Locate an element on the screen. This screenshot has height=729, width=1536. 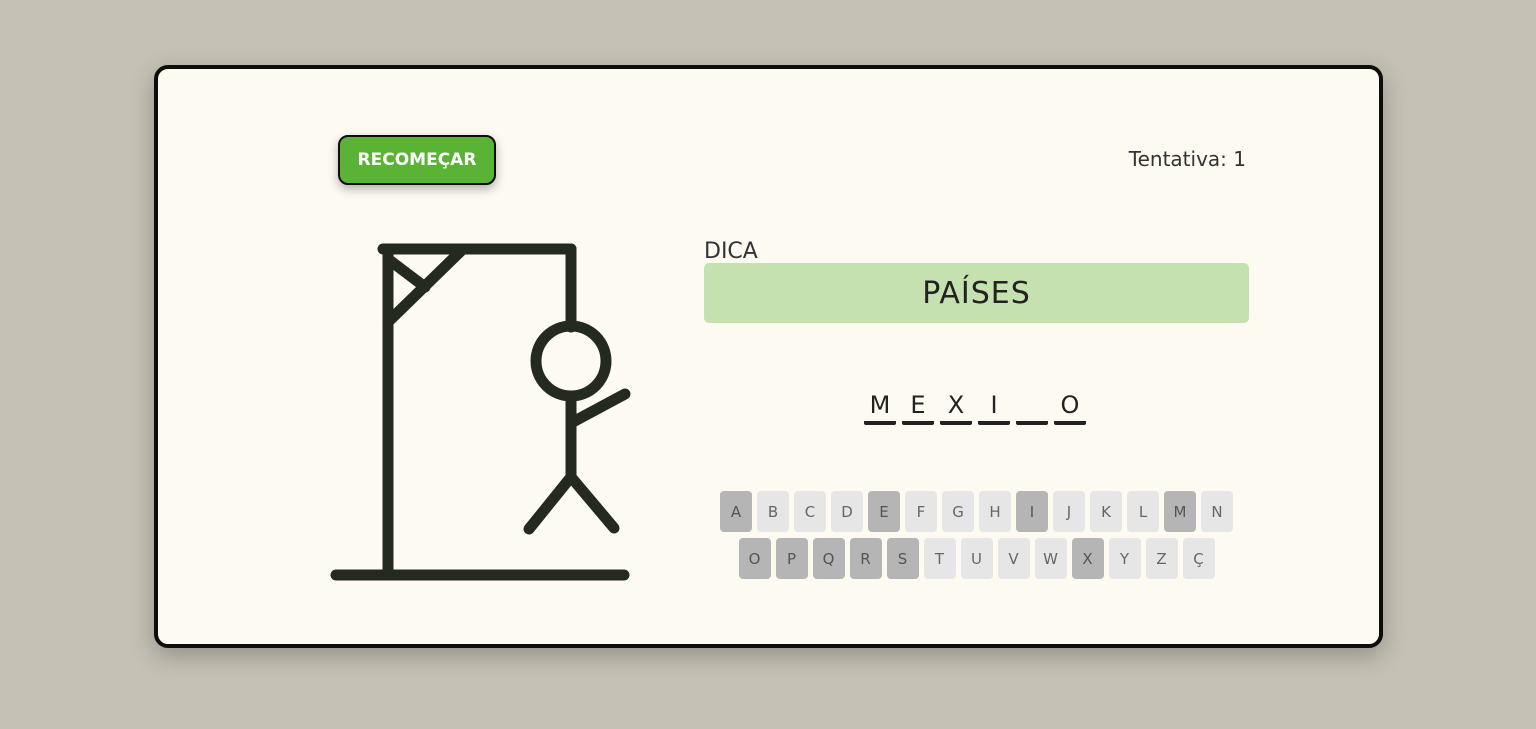
key-z: Z is located at coordinates (1161, 558).